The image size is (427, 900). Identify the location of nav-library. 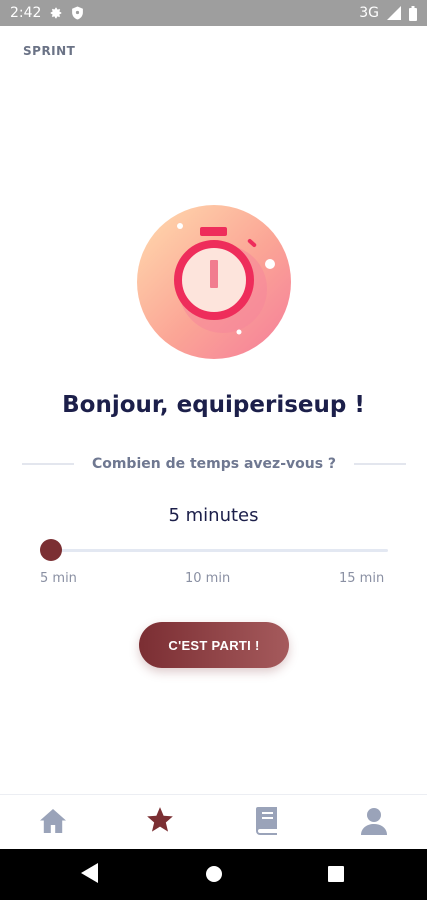
(267, 822).